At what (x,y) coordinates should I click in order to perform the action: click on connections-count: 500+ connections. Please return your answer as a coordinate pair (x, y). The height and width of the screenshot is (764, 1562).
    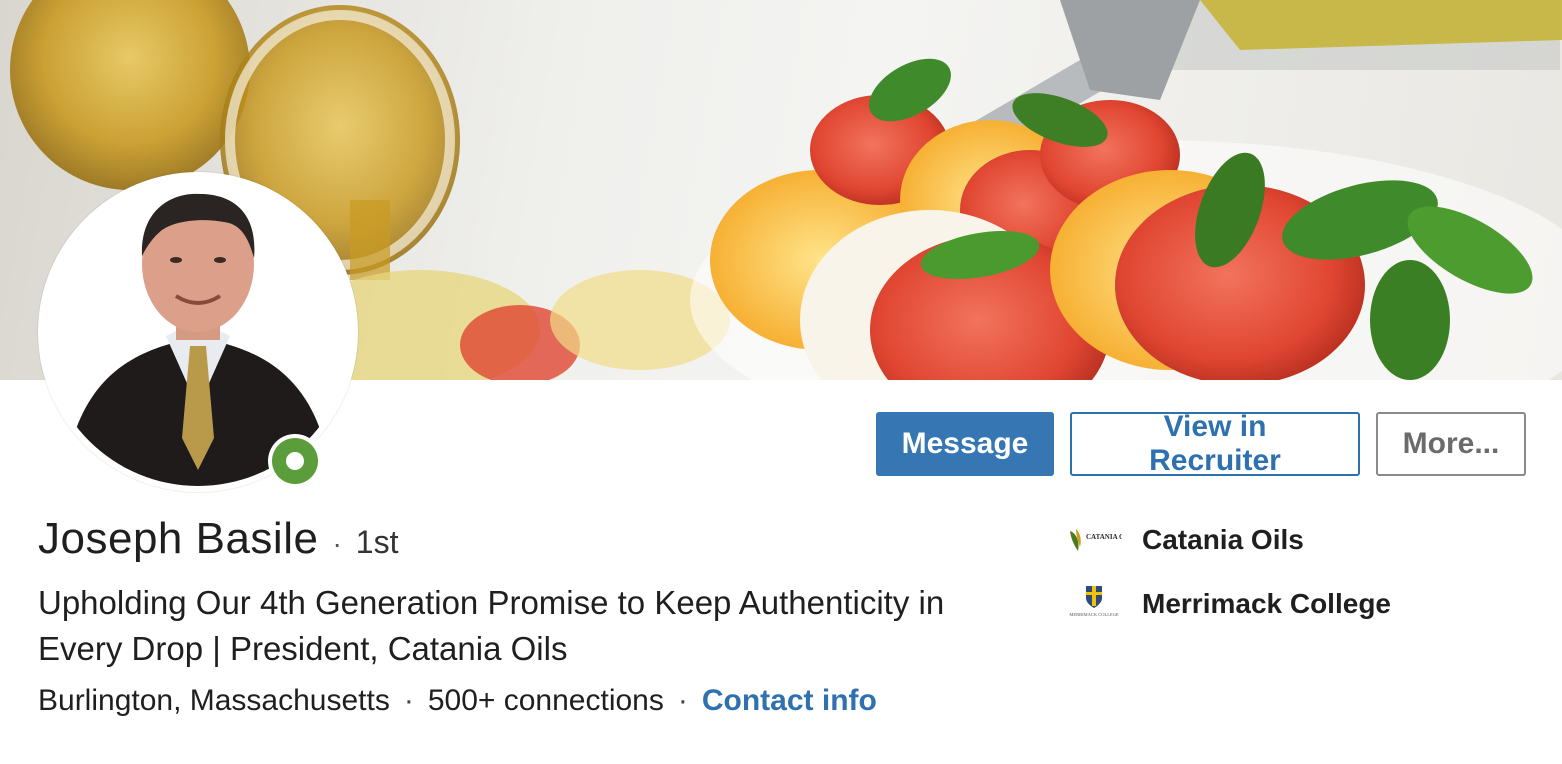
    Looking at the image, I should click on (546, 701).